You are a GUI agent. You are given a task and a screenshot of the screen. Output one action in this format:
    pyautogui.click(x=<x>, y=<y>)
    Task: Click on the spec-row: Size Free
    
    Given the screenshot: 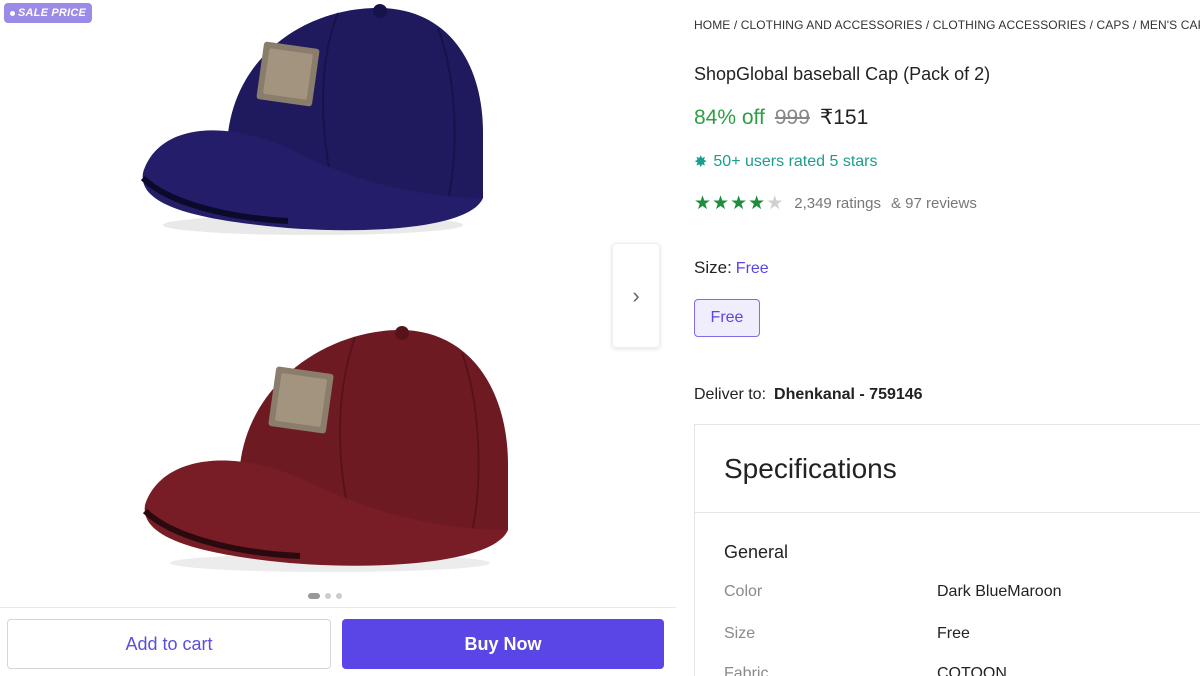 What is the action you would take?
    pyautogui.click(x=959, y=634)
    